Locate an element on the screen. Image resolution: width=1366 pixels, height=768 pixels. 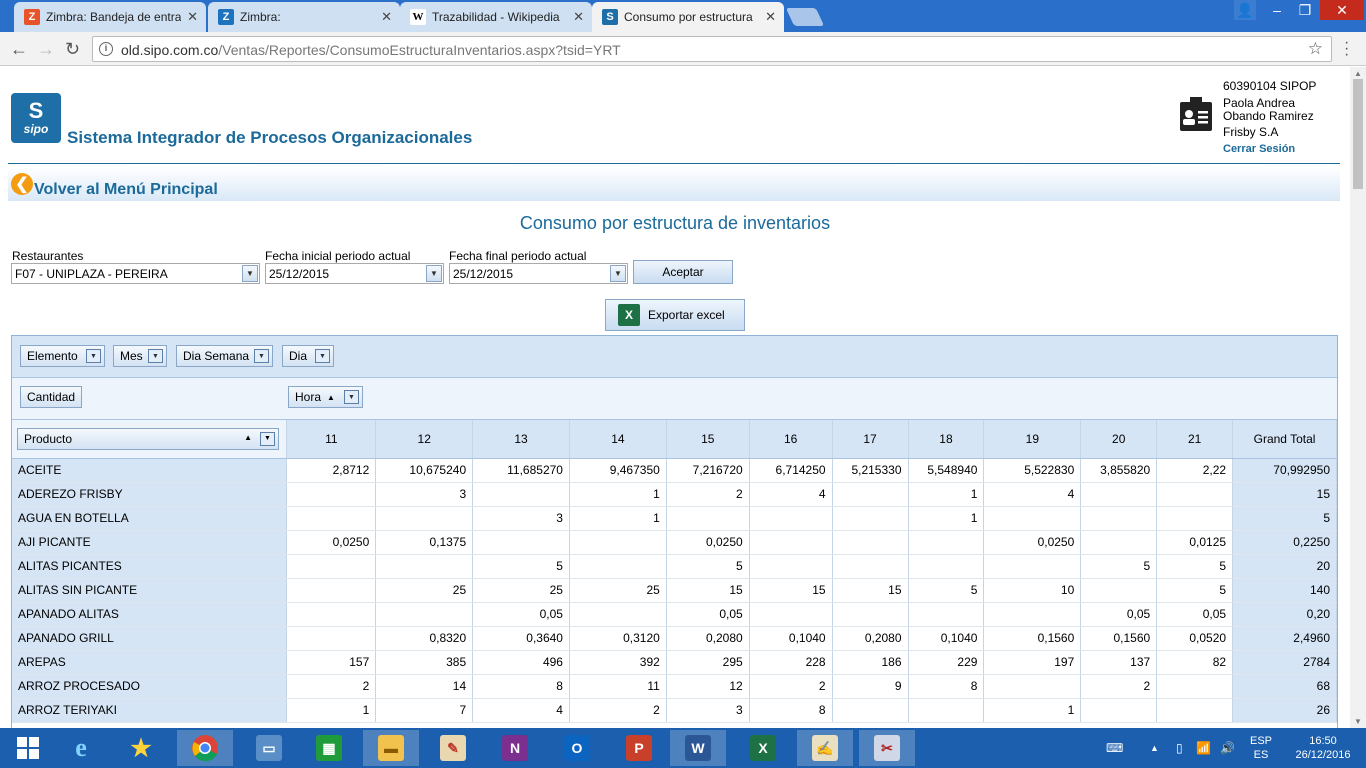
powerpoint-icon: P is located at coordinates (639, 748).